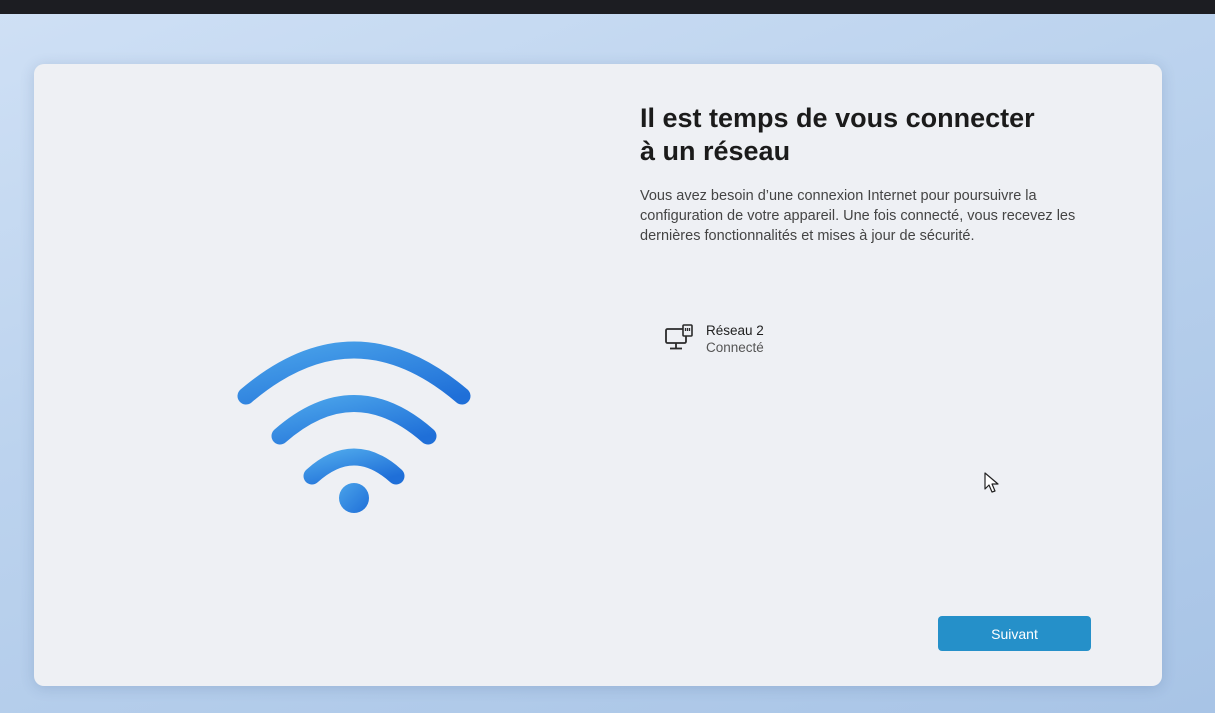  I want to click on network-status: Connecté, so click(735, 347).